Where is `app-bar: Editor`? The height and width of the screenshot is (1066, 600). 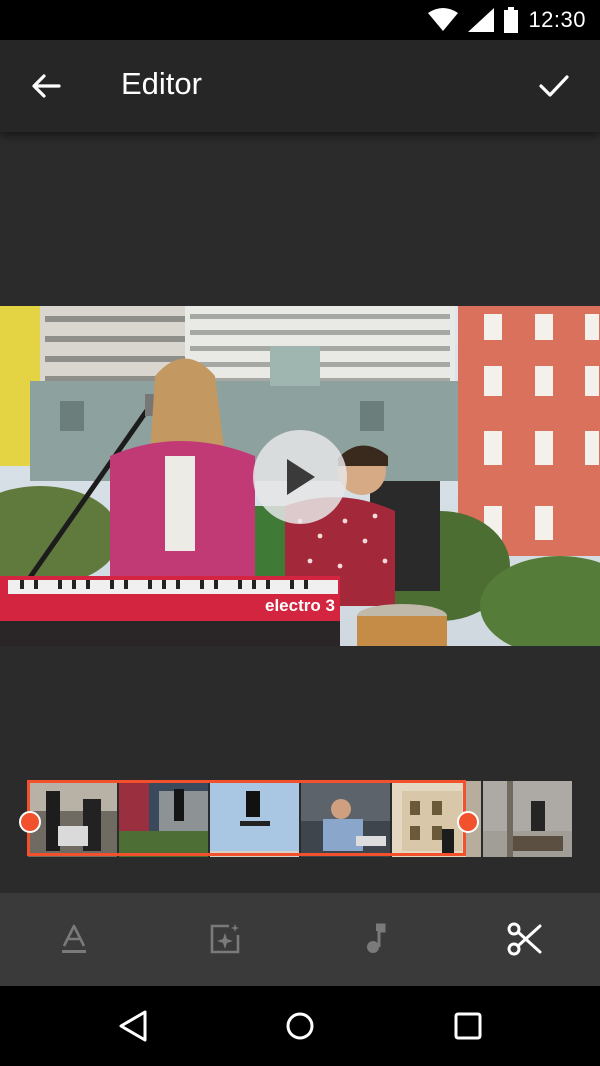
app-bar: Editor is located at coordinates (300, 86).